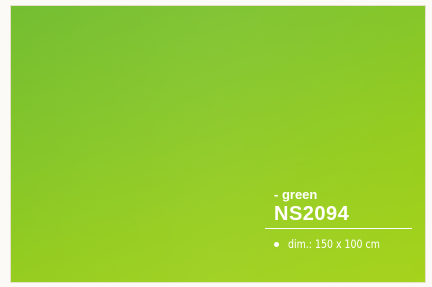 The width and height of the screenshot is (432, 287). Describe the element at coordinates (296, 194) in the screenshot. I see `variant-label: - green` at that location.